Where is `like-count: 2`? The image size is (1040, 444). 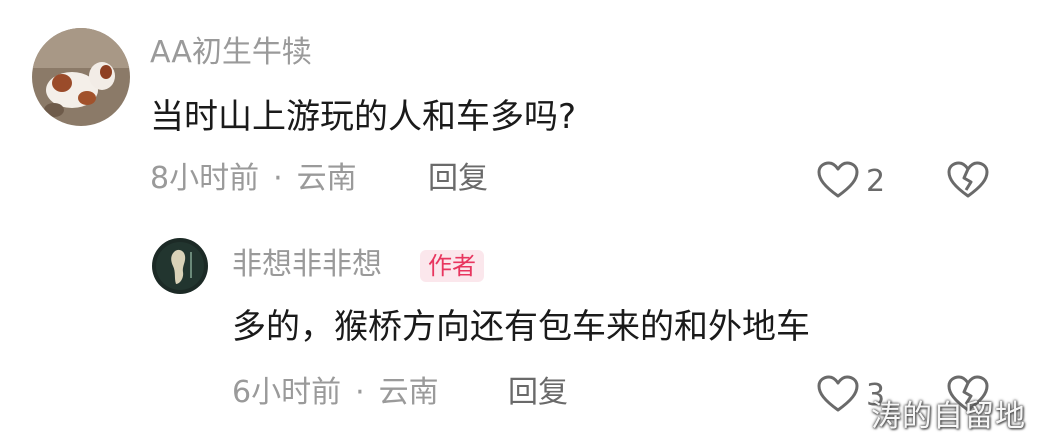 like-count: 2 is located at coordinates (876, 181).